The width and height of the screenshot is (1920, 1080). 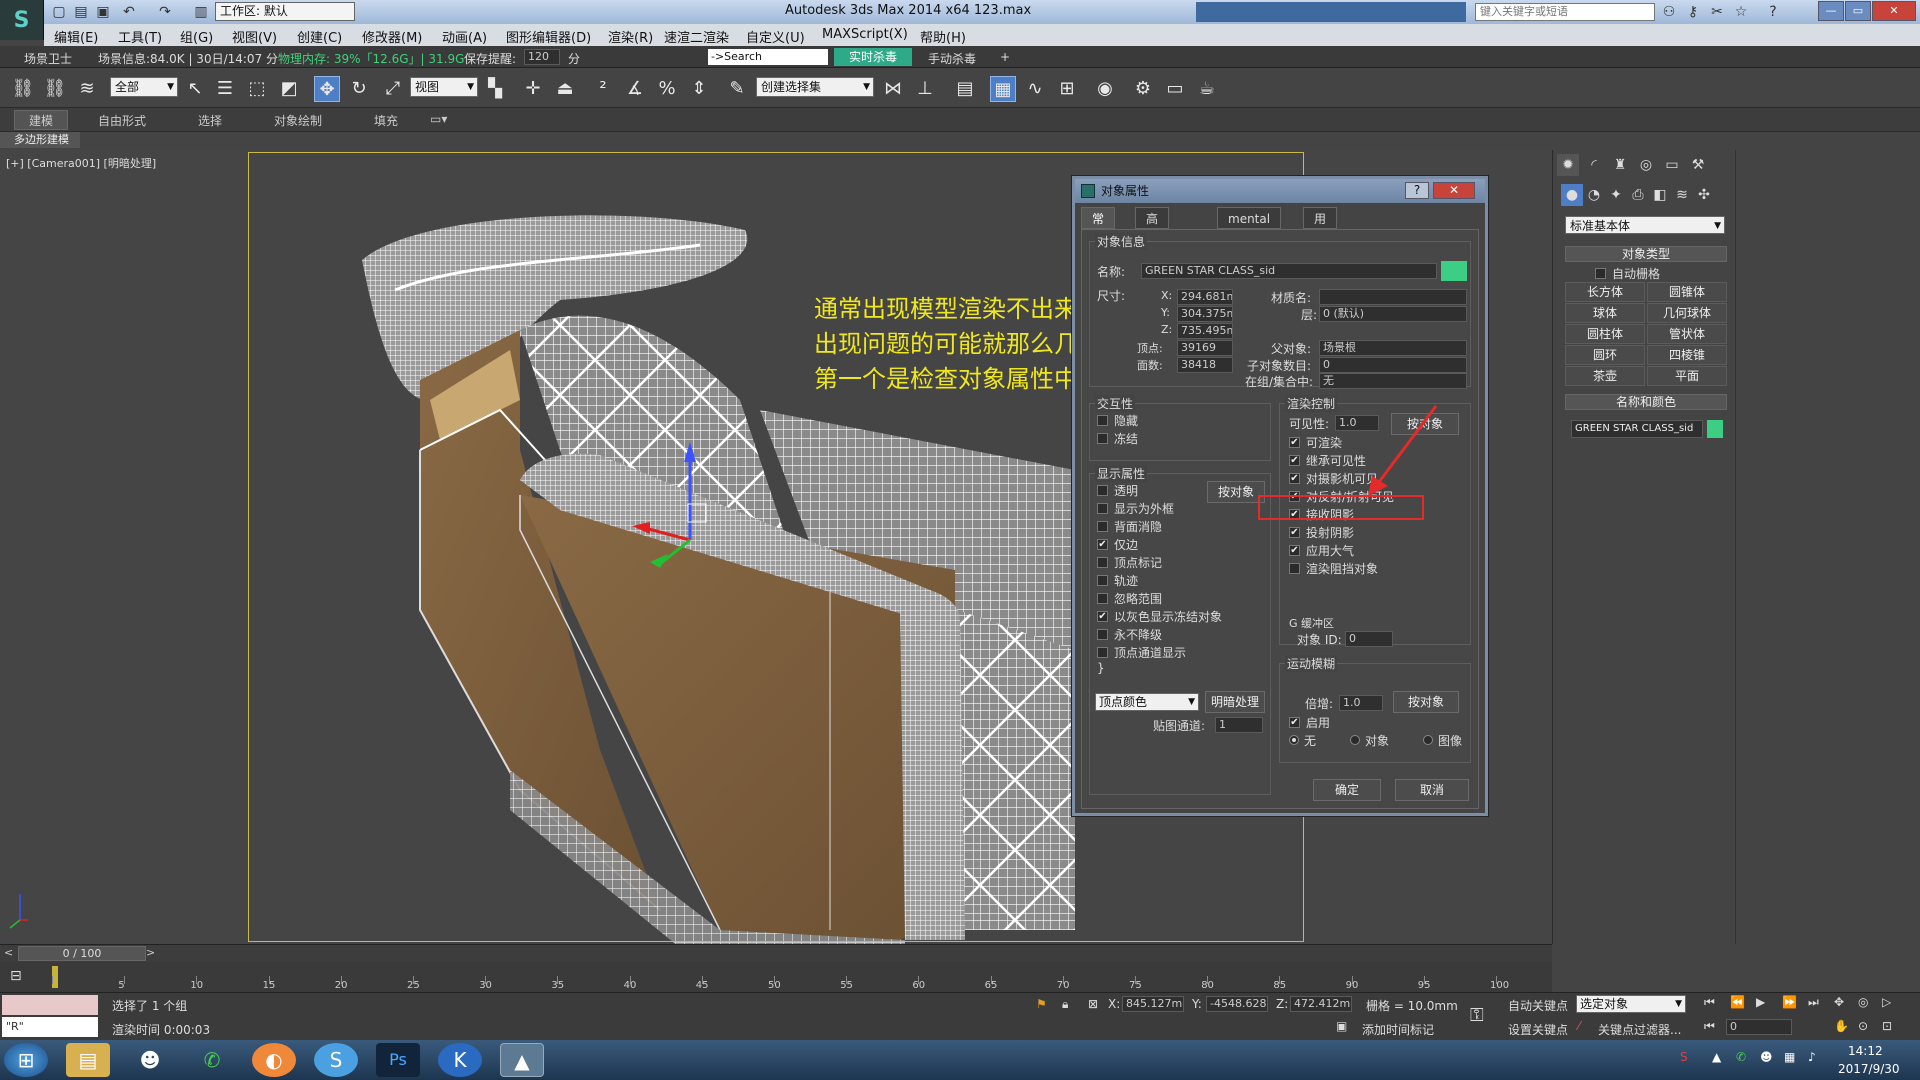 What do you see at coordinates (1600, 273) in the screenshot?
I see `autogrid-checkbox` at bounding box center [1600, 273].